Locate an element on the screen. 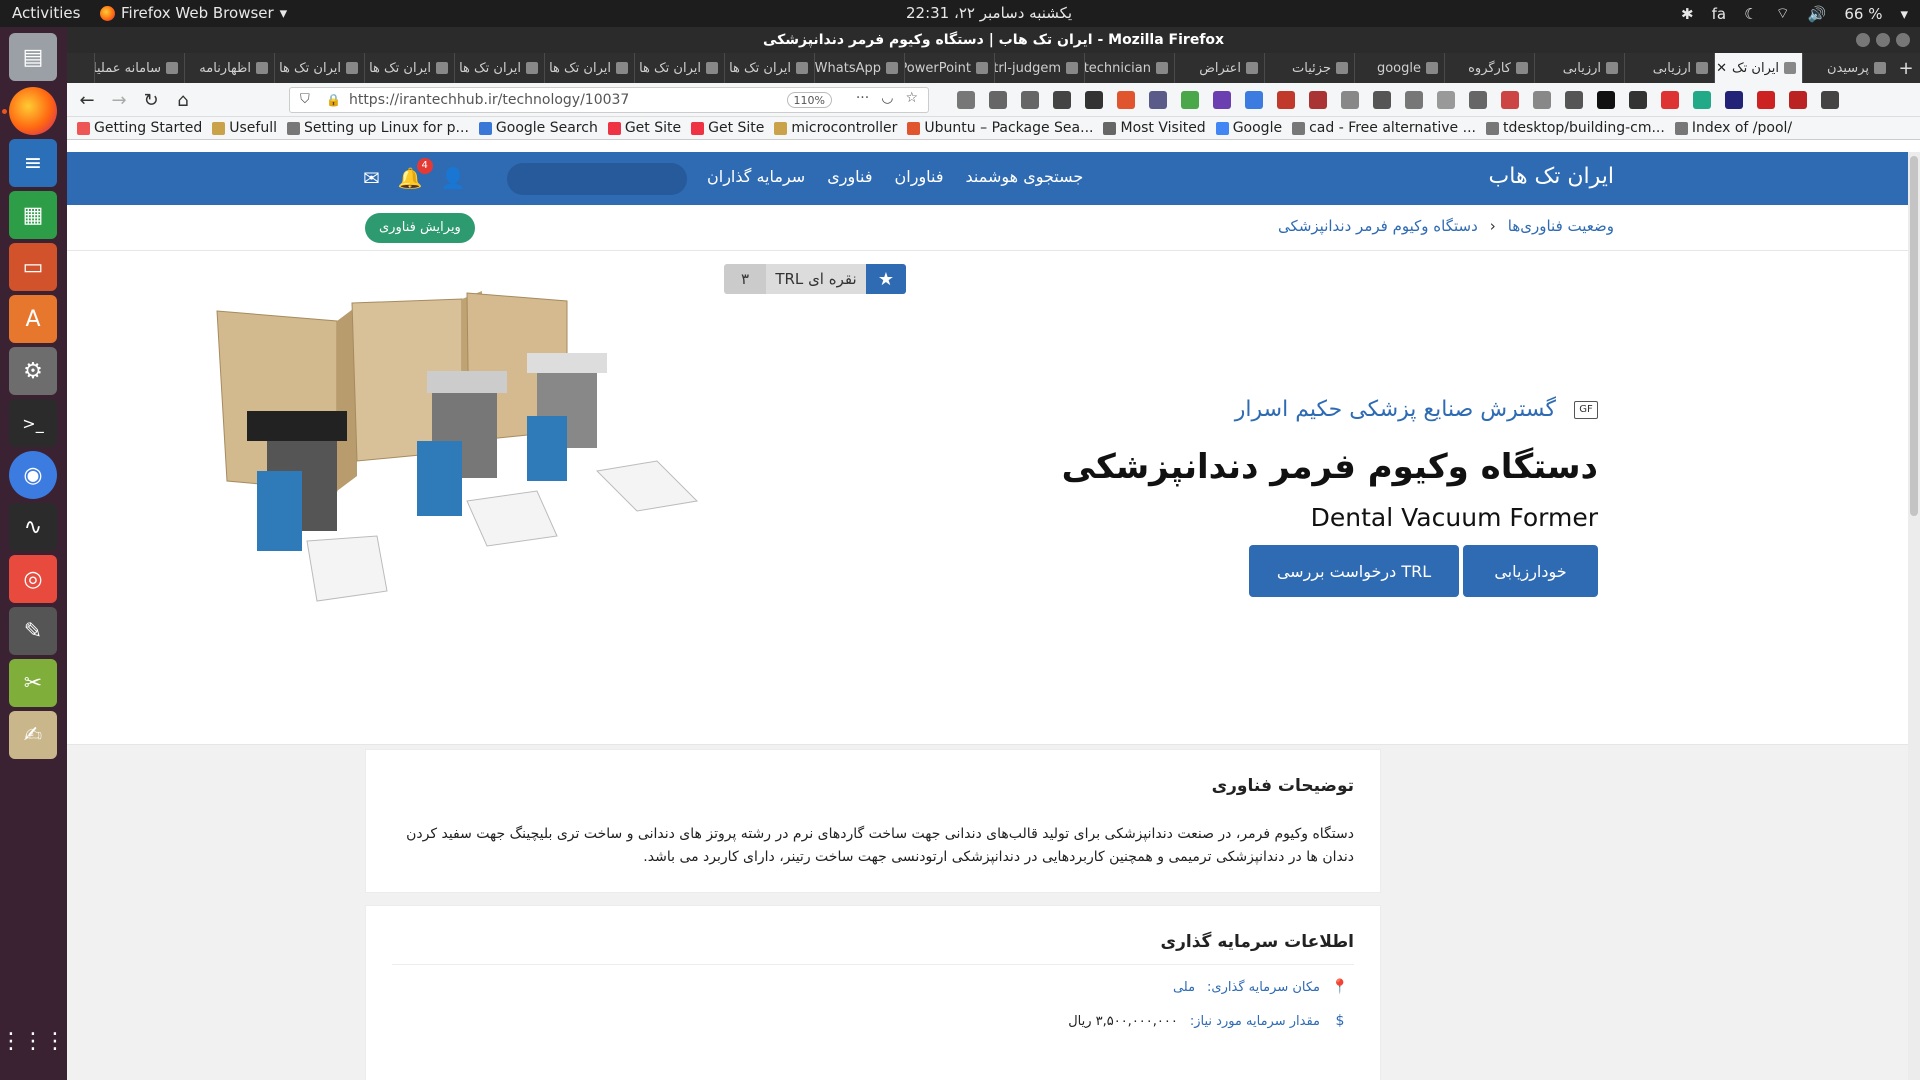 Image resolution: width=1920 pixels, height=1080 pixels. browser-tab: PowerPoint is located at coordinates (949, 68).